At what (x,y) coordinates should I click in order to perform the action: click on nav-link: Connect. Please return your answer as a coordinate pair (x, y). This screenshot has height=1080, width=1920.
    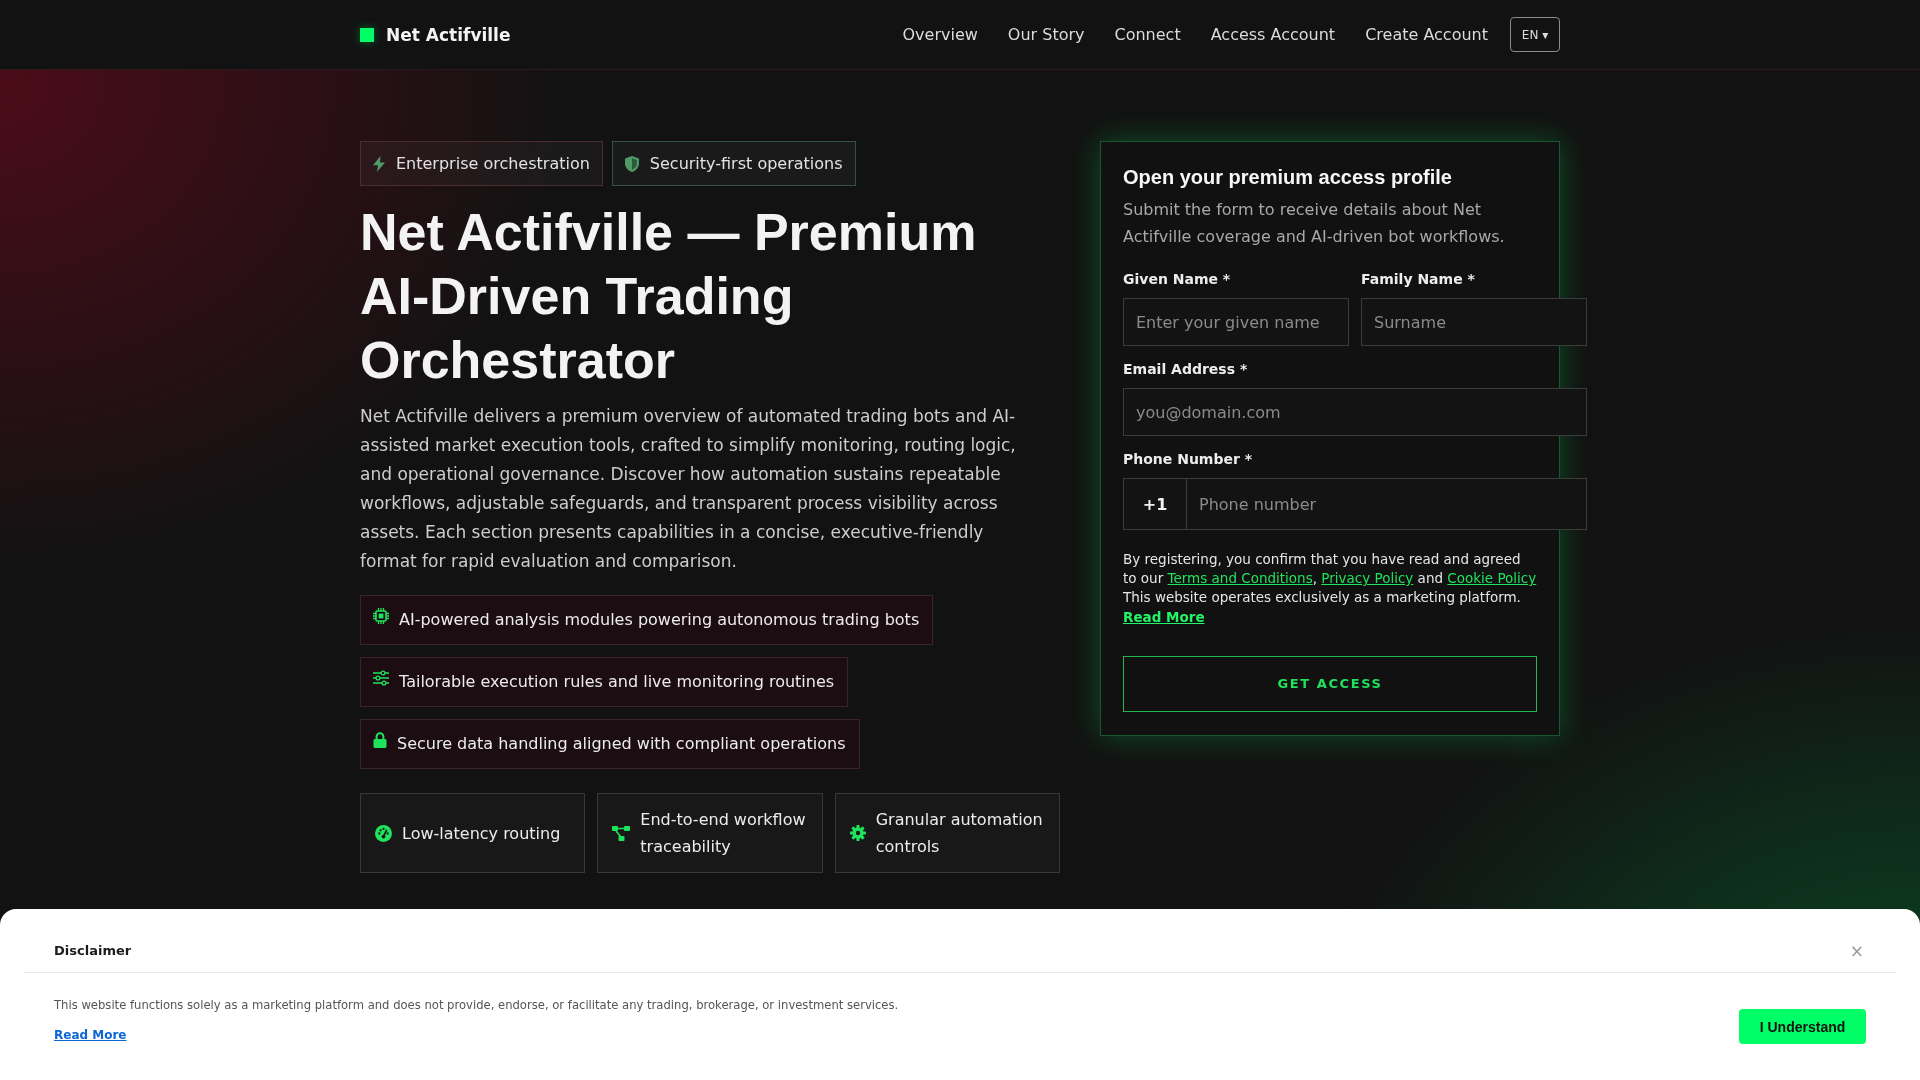
    Looking at the image, I should click on (1147, 34).